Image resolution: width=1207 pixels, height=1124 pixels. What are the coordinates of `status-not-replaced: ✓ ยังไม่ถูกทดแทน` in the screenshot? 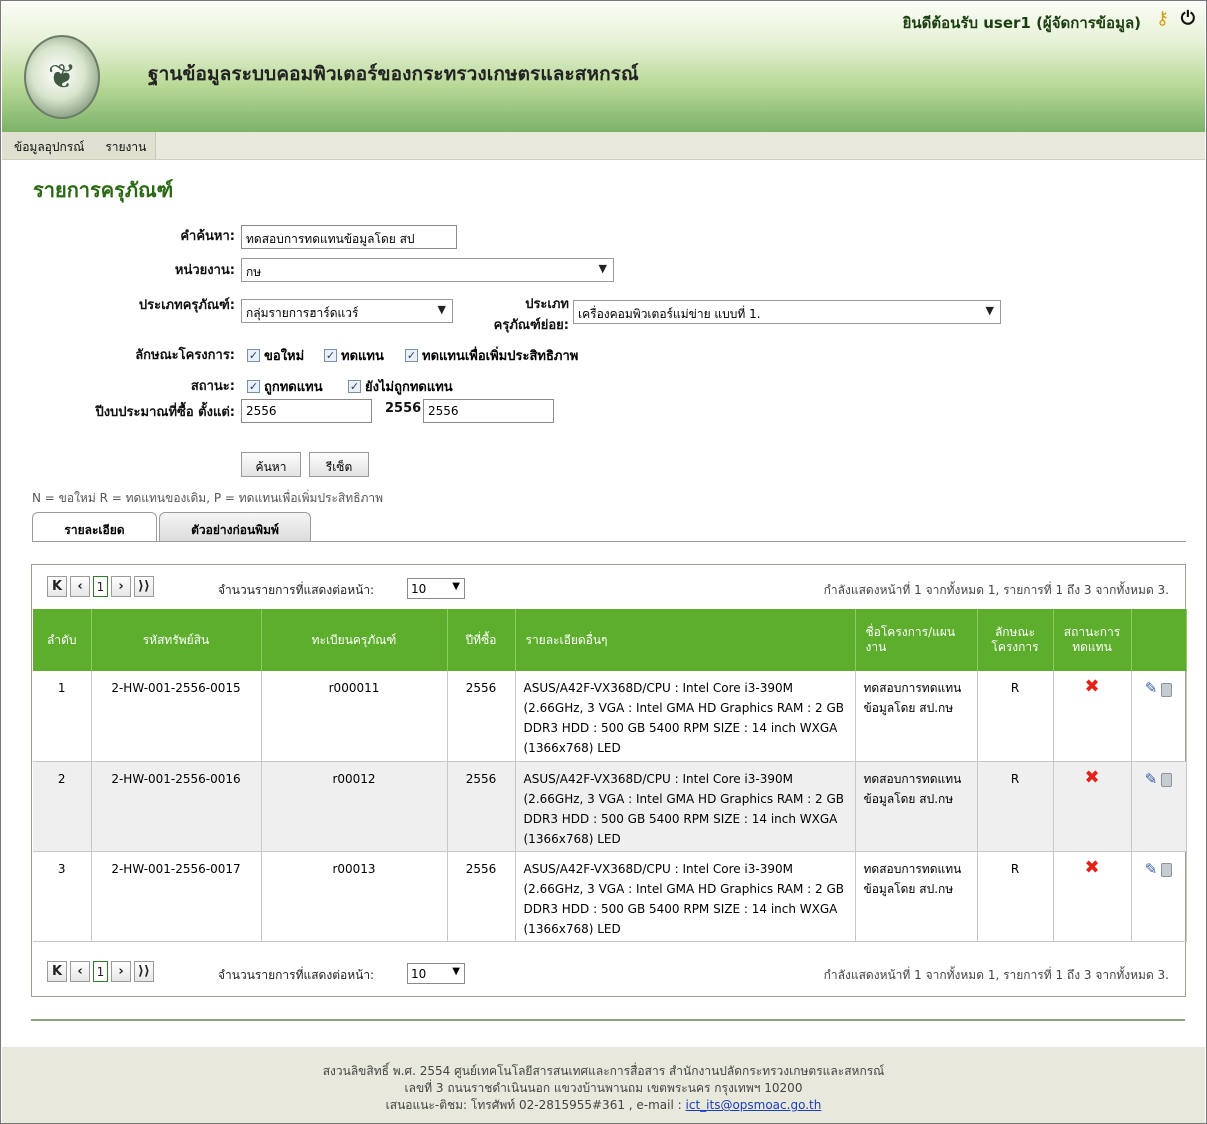 It's located at (400, 386).